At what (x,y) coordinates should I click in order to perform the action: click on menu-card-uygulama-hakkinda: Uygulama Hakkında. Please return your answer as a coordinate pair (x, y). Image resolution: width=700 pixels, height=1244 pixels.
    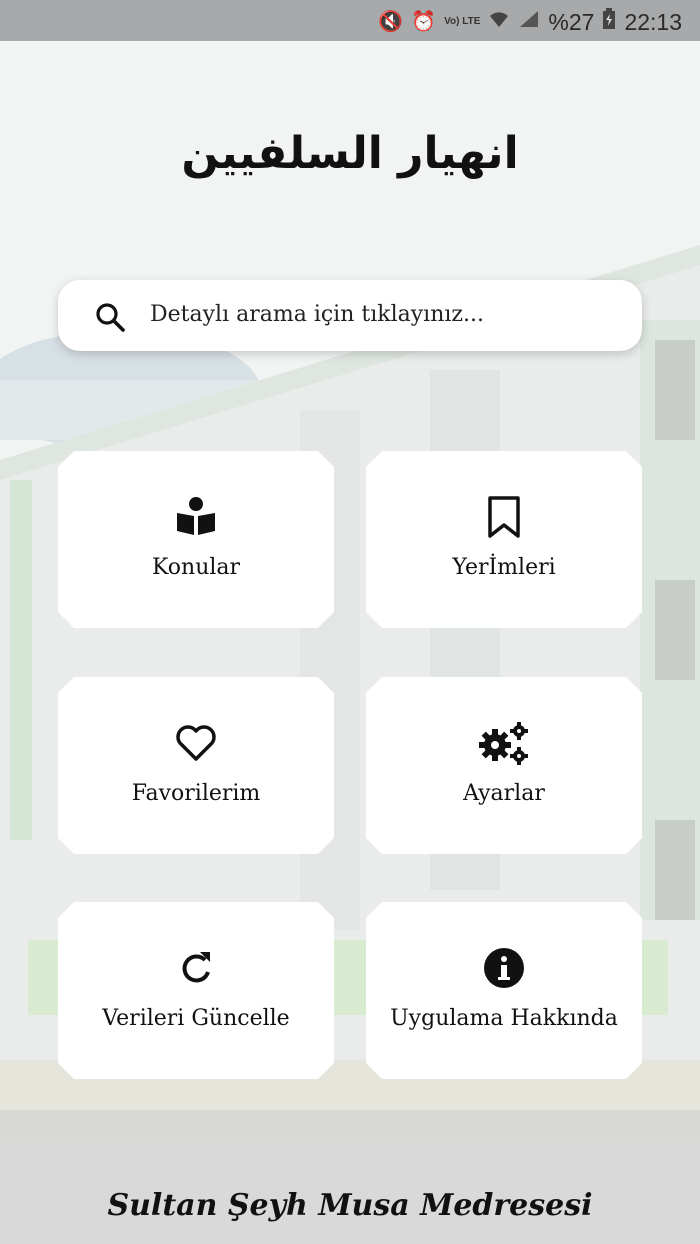
    Looking at the image, I should click on (504, 990).